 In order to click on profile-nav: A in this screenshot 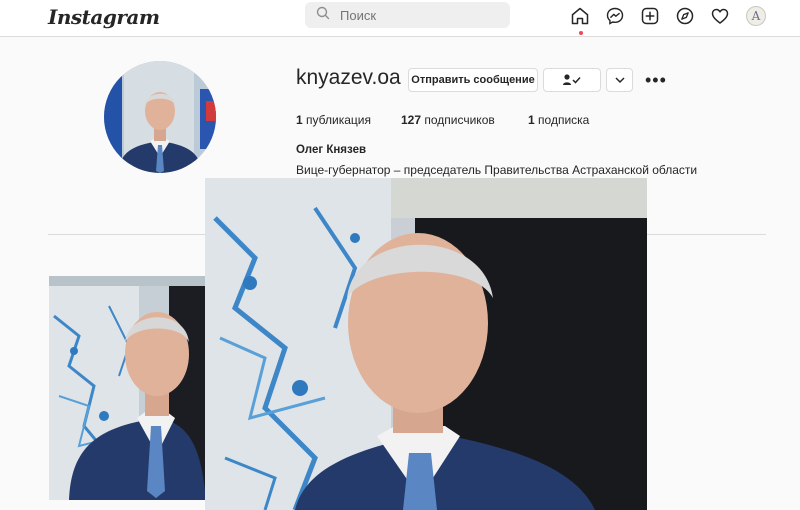, I will do `click(756, 16)`.